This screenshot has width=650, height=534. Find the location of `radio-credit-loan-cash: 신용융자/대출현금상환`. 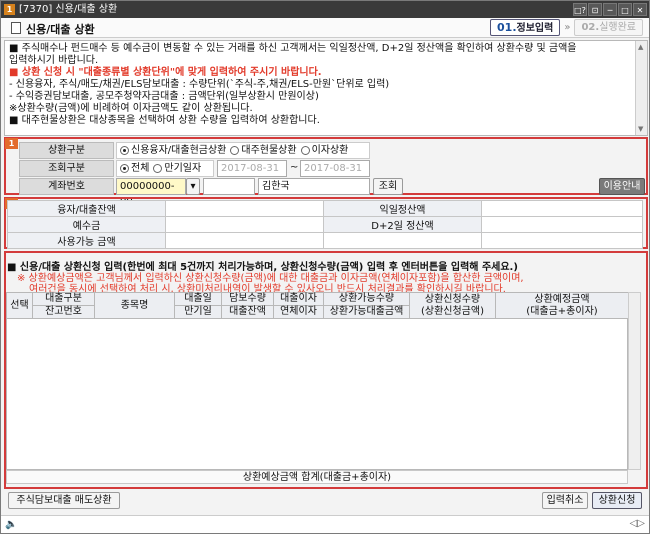

radio-credit-loan-cash: 신용융자/대출현금상환 is located at coordinates (173, 150).